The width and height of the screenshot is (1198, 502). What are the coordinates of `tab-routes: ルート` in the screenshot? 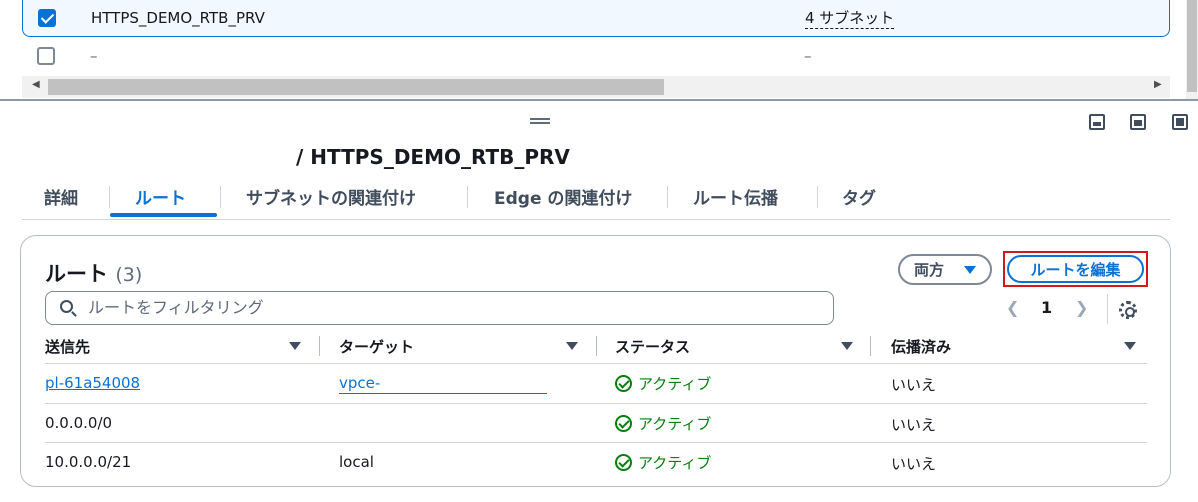 It's located at (160, 196).